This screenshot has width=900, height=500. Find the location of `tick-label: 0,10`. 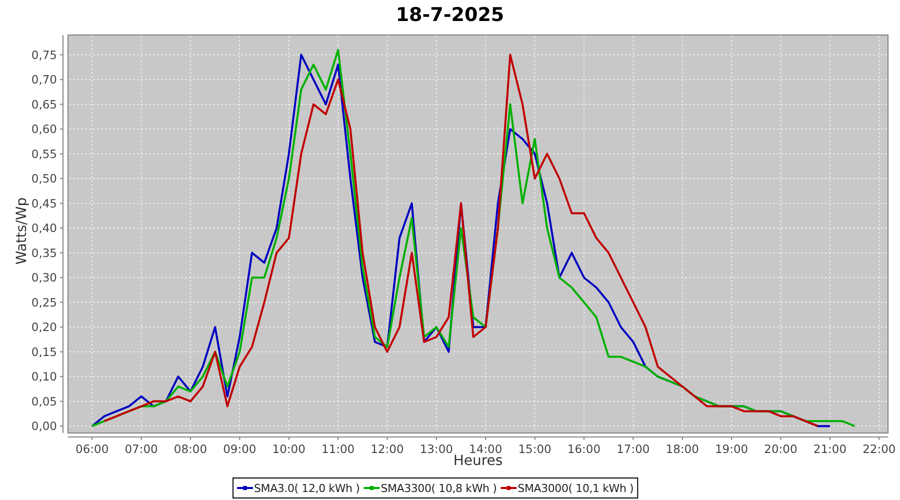

tick-label: 0,10 is located at coordinates (44, 377).